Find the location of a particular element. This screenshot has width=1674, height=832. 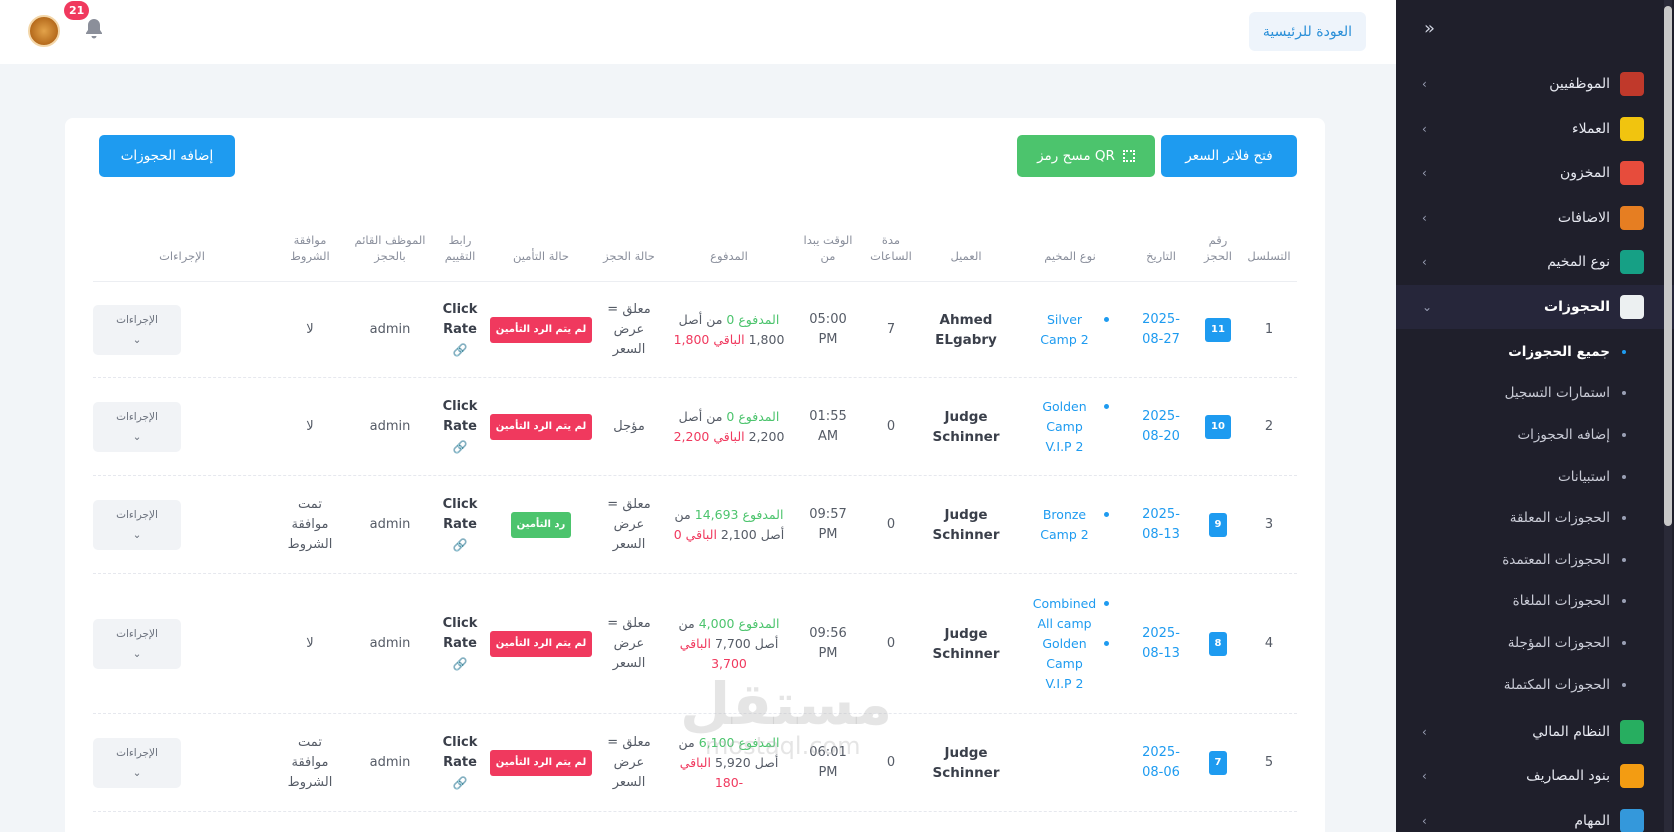

employee-cell: admin is located at coordinates (390, 524).